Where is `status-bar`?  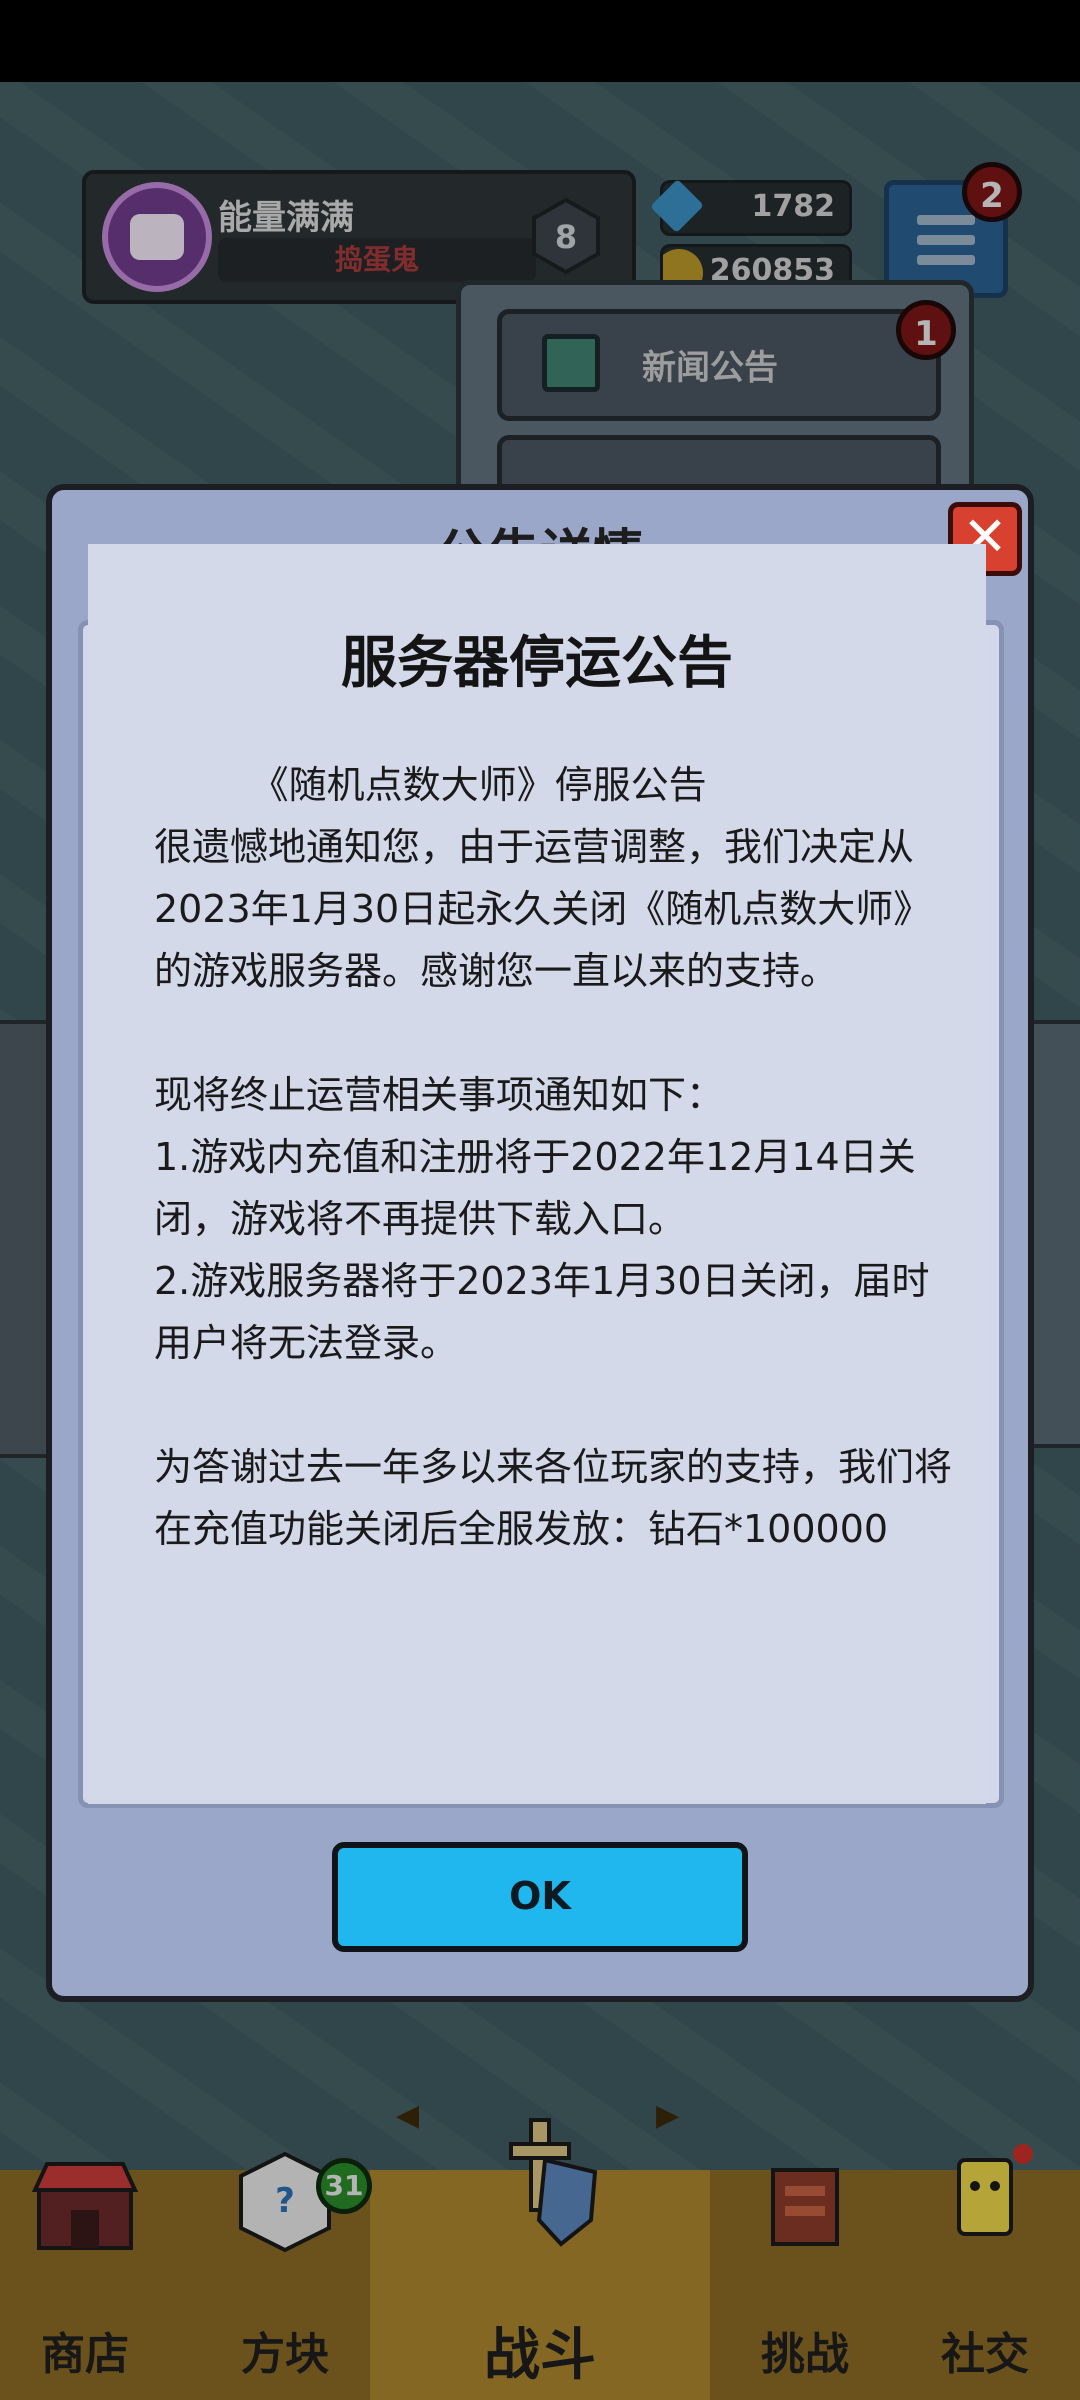
status-bar is located at coordinates (540, 41).